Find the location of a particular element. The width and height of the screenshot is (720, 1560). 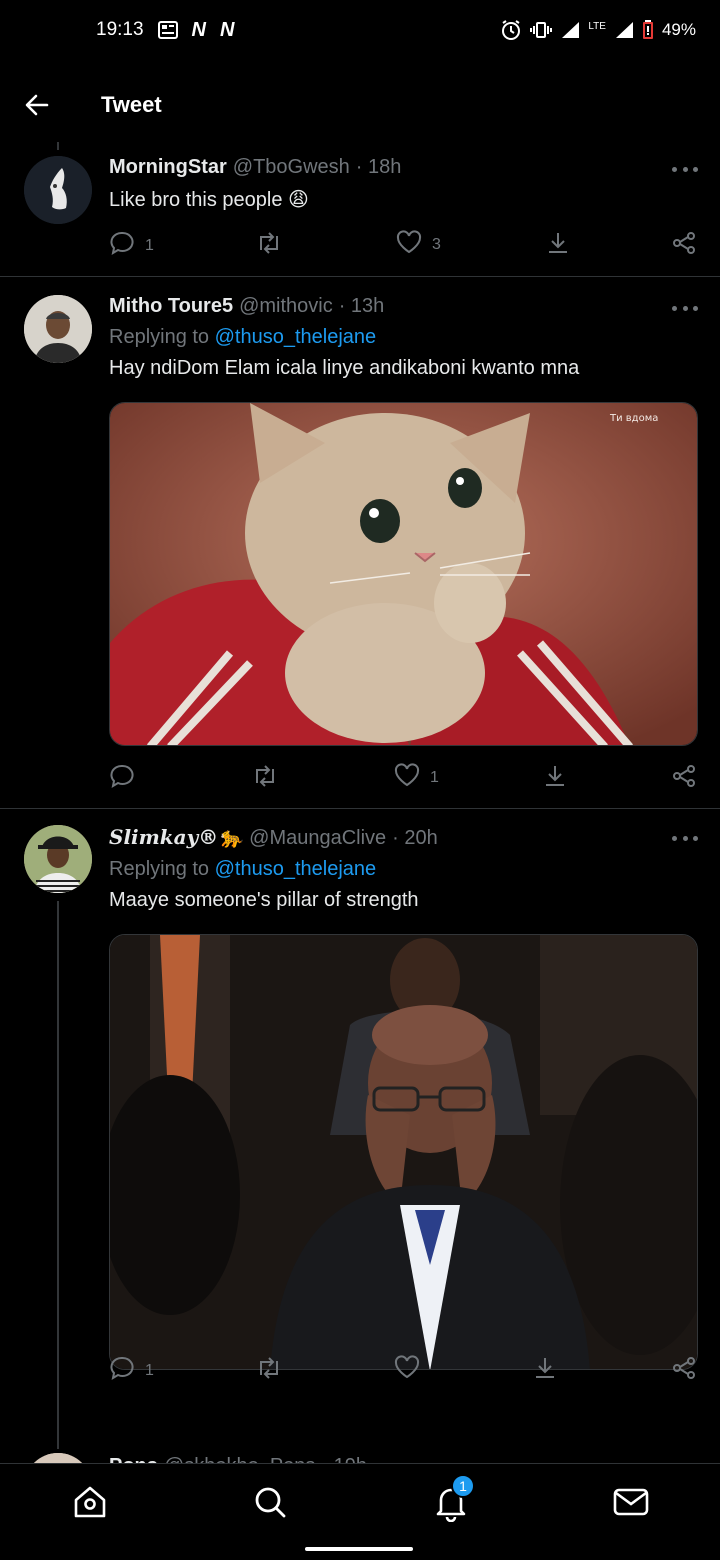

notification-badge: 1 is located at coordinates (463, 1486).